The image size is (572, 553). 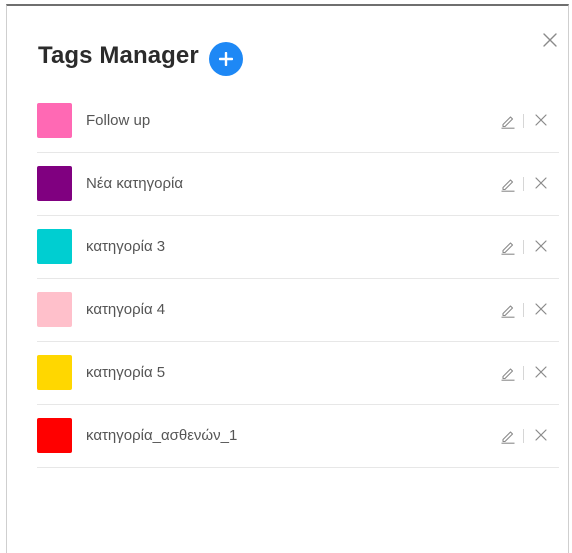 I want to click on close-dialog-button, so click(x=550, y=40).